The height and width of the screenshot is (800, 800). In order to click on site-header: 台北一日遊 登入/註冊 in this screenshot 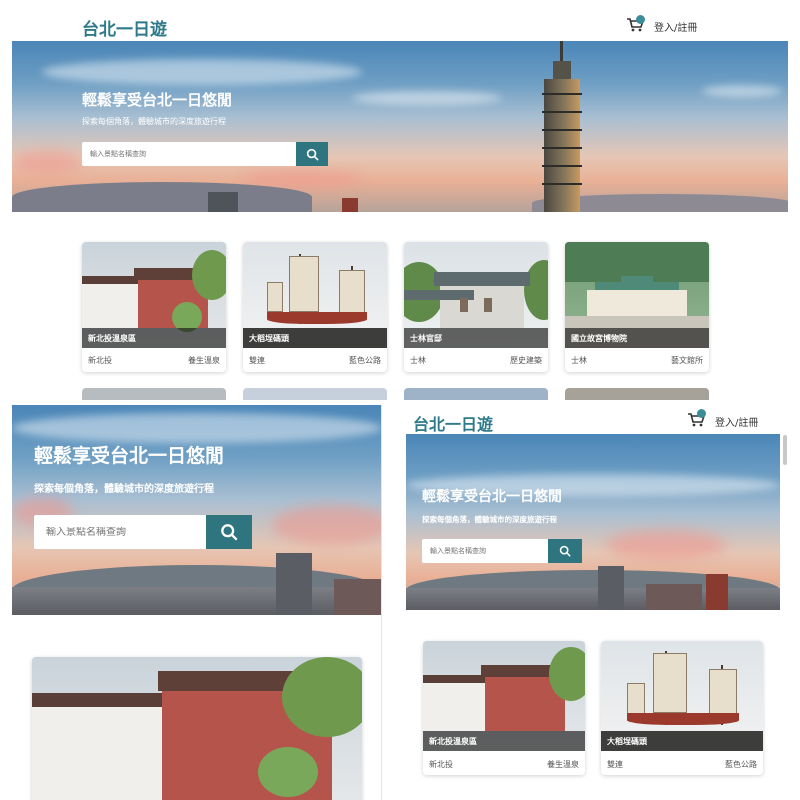, I will do `click(400, 20)`.